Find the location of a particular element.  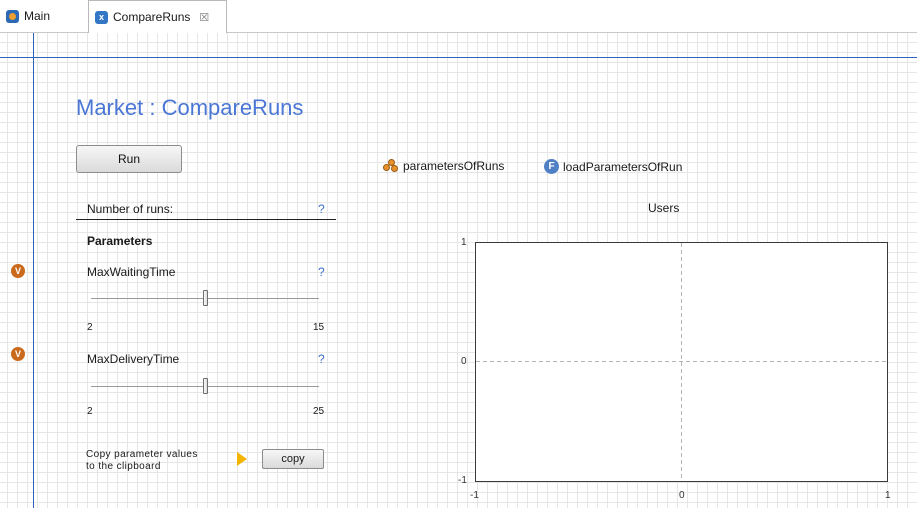

number-of-runs-label: Number of runs: is located at coordinates (130, 209).